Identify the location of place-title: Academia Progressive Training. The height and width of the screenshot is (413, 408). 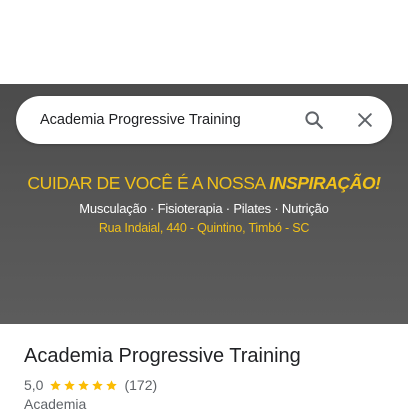
(162, 356).